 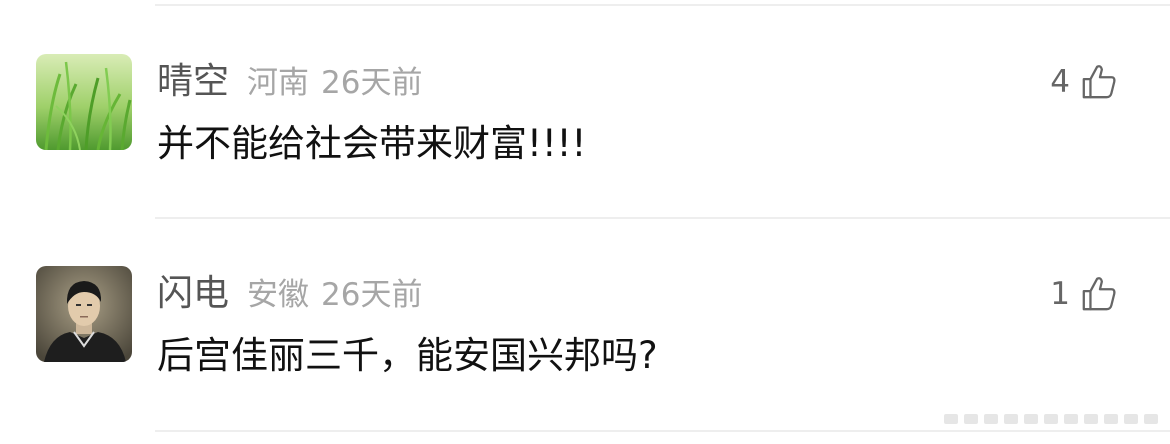 I want to click on portrait-photo-icon, so click(x=84, y=314).